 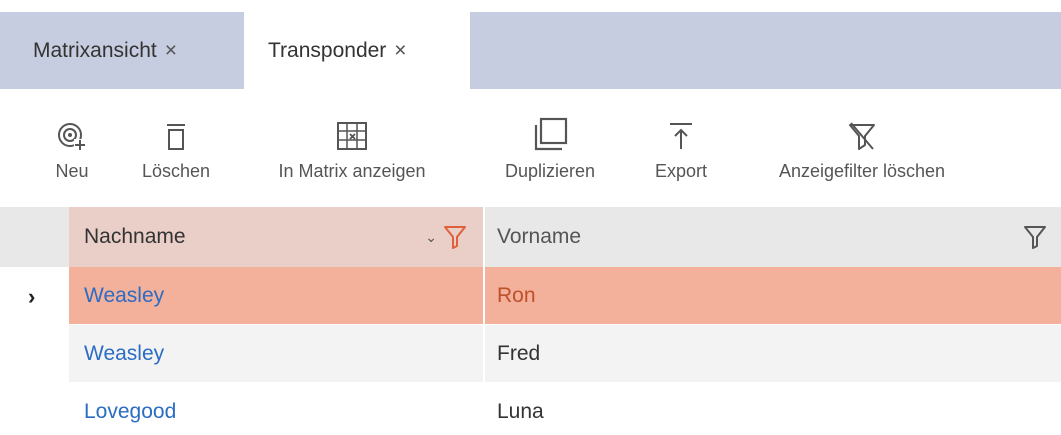 I want to click on tab-matrixansicht: Matrixansicht ×, so click(x=122, y=50).